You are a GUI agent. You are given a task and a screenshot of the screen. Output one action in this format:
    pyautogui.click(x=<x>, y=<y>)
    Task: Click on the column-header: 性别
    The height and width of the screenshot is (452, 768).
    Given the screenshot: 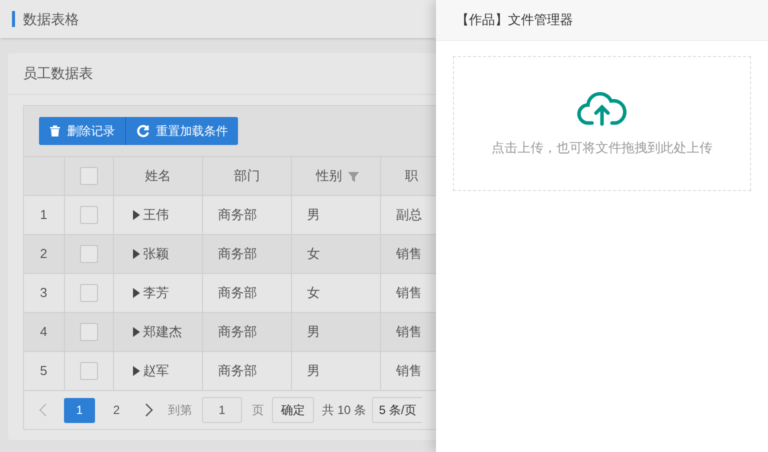 What is the action you would take?
    pyautogui.click(x=329, y=176)
    